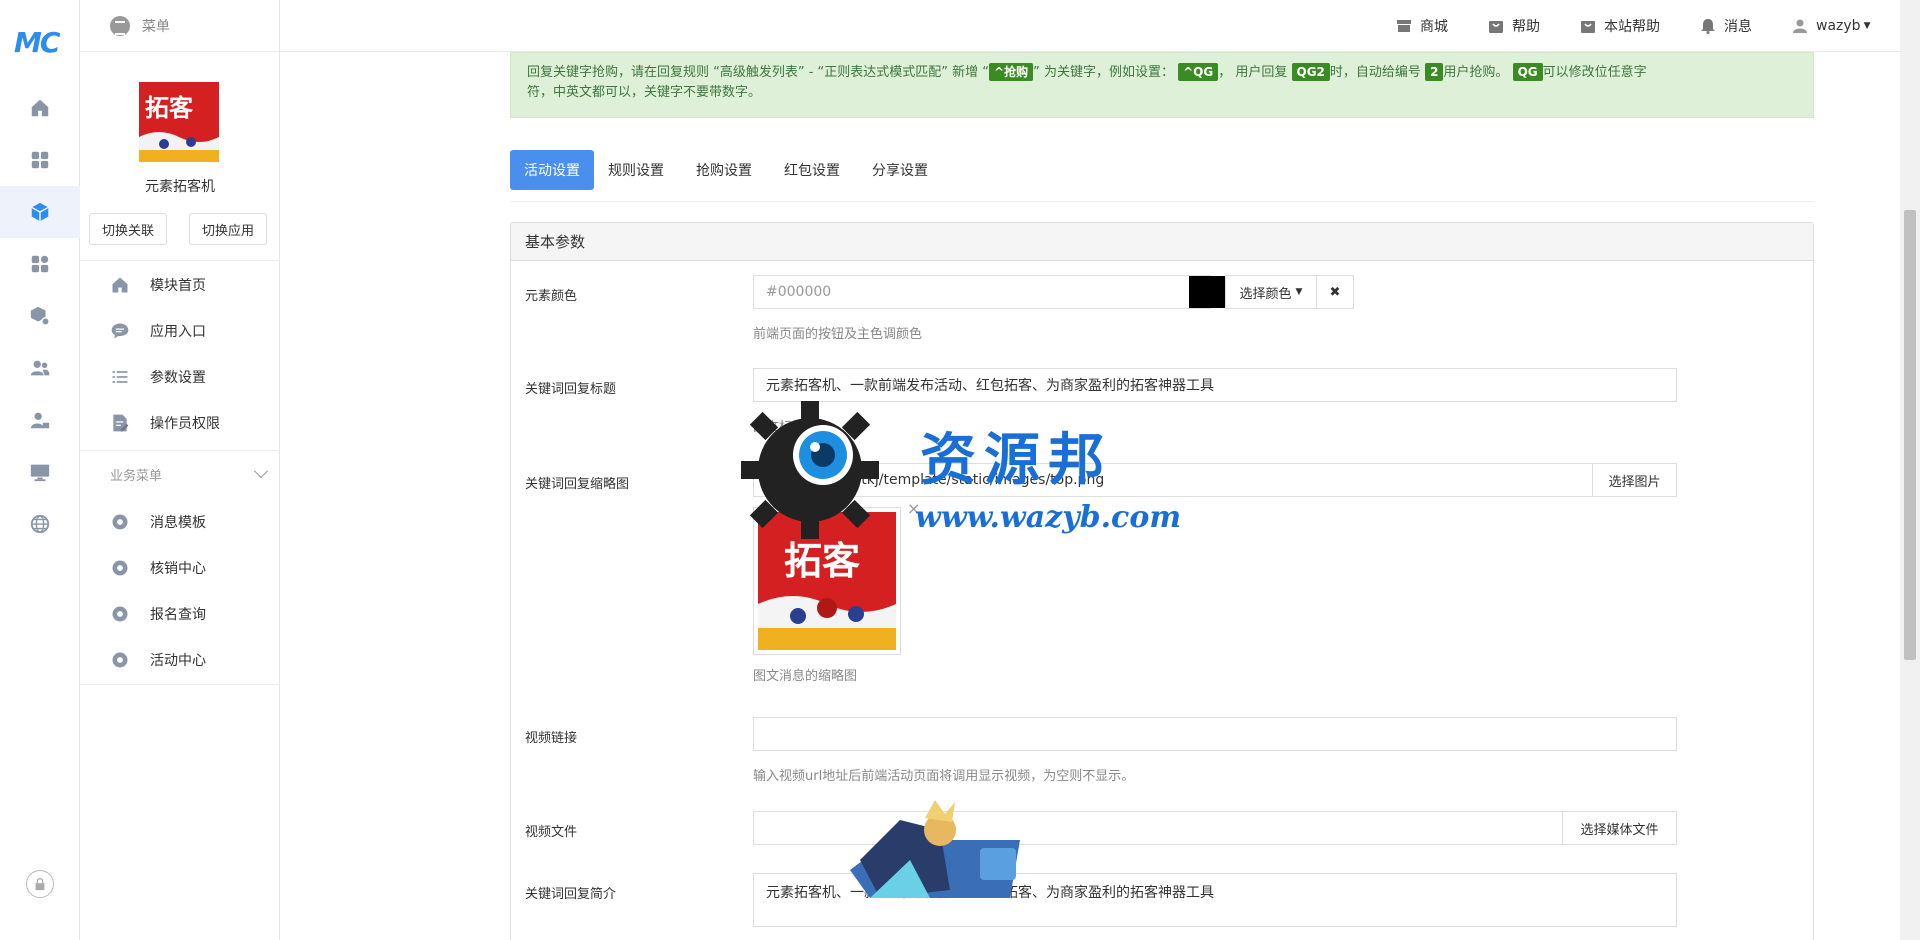 The image size is (1920, 940). Describe the element at coordinates (40, 524) in the screenshot. I see `rail-globe-icon` at that location.